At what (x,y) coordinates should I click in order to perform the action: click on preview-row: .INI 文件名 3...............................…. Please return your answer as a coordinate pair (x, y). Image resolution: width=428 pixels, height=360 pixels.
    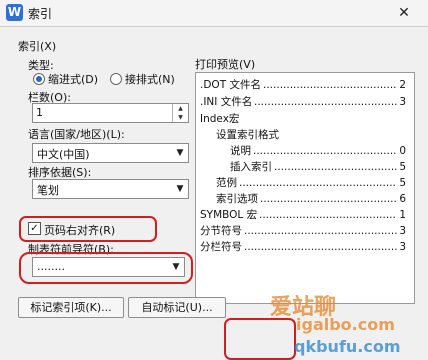
    Looking at the image, I should click on (303, 102).